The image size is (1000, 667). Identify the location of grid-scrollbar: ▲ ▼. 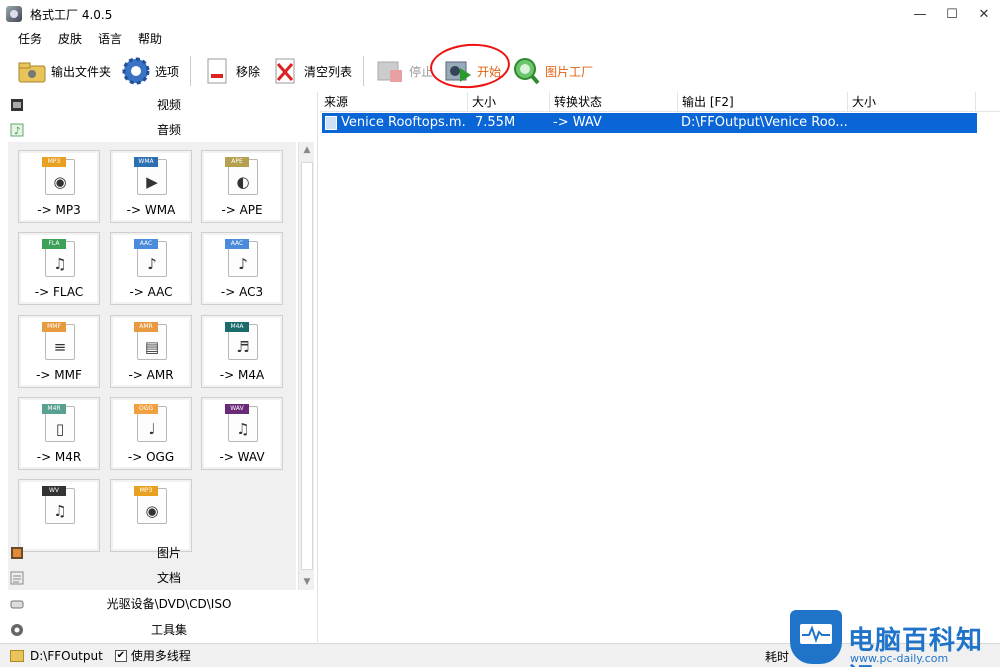
(306, 366).